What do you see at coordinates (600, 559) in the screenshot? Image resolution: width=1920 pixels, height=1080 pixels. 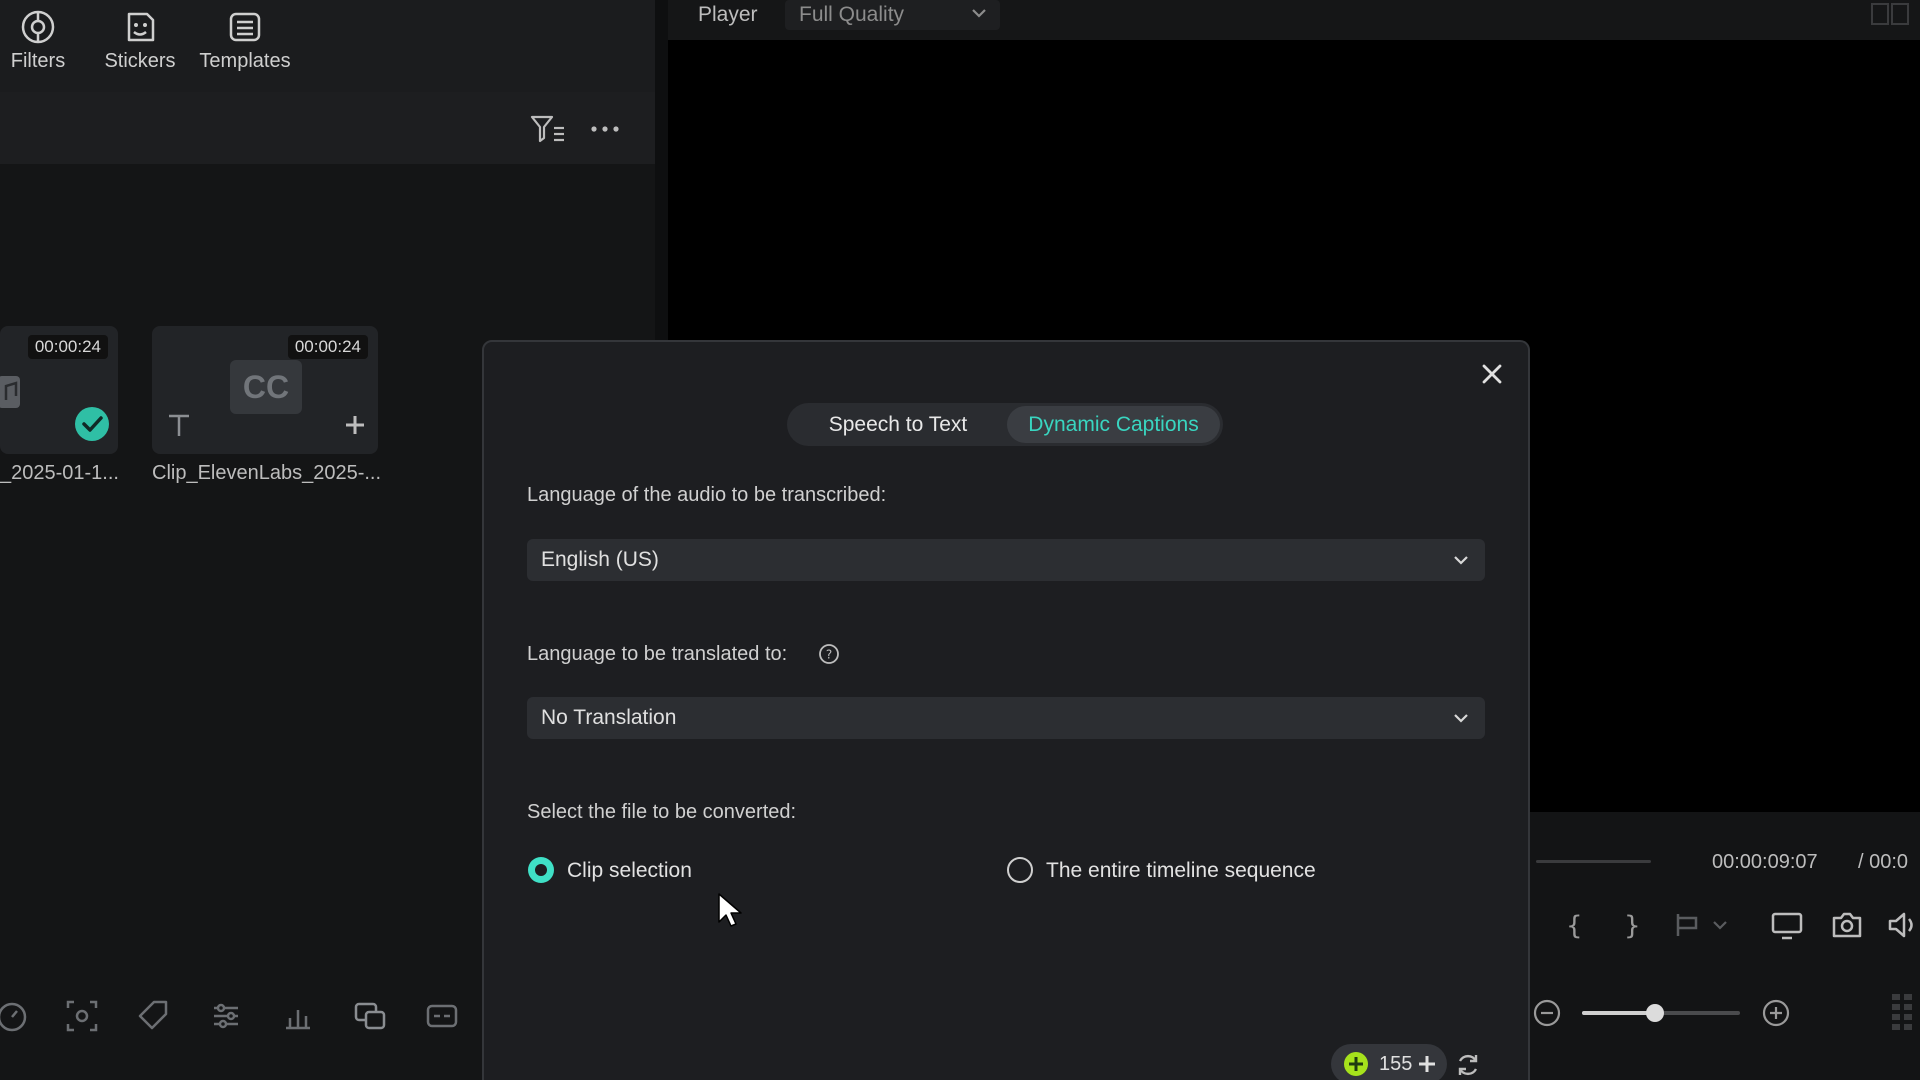 I see `audio-language-value: English (US)` at bounding box center [600, 559].